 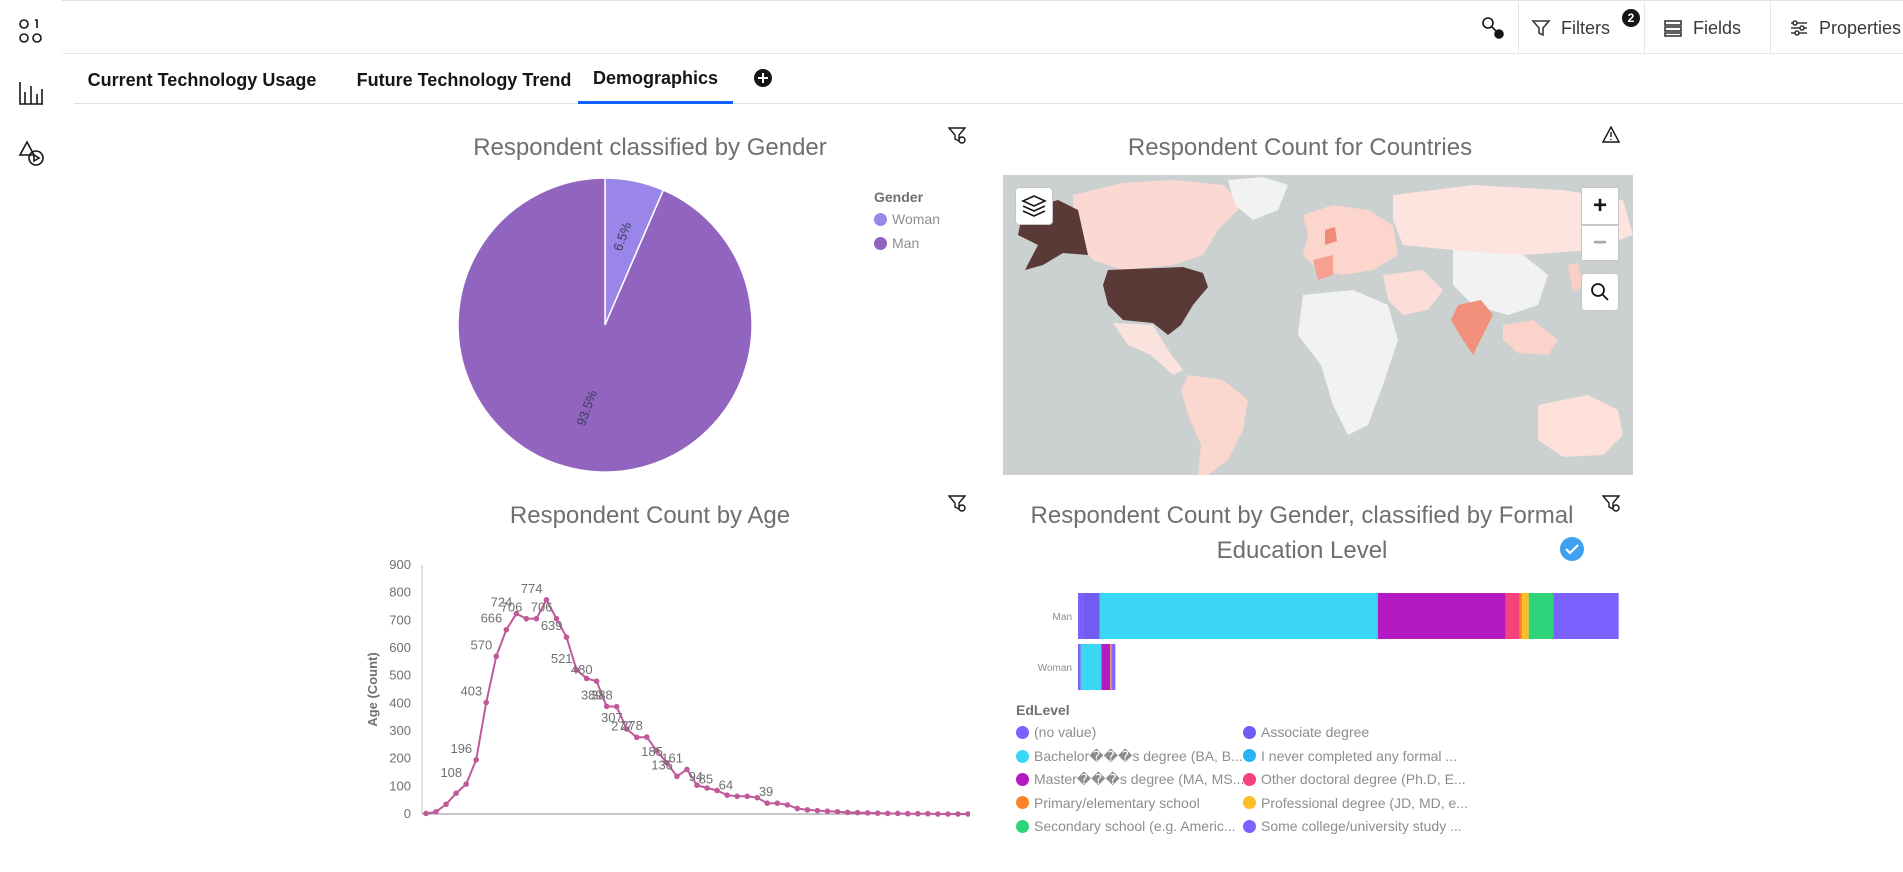 I want to click on fields-button: Fields, so click(x=1703, y=28).